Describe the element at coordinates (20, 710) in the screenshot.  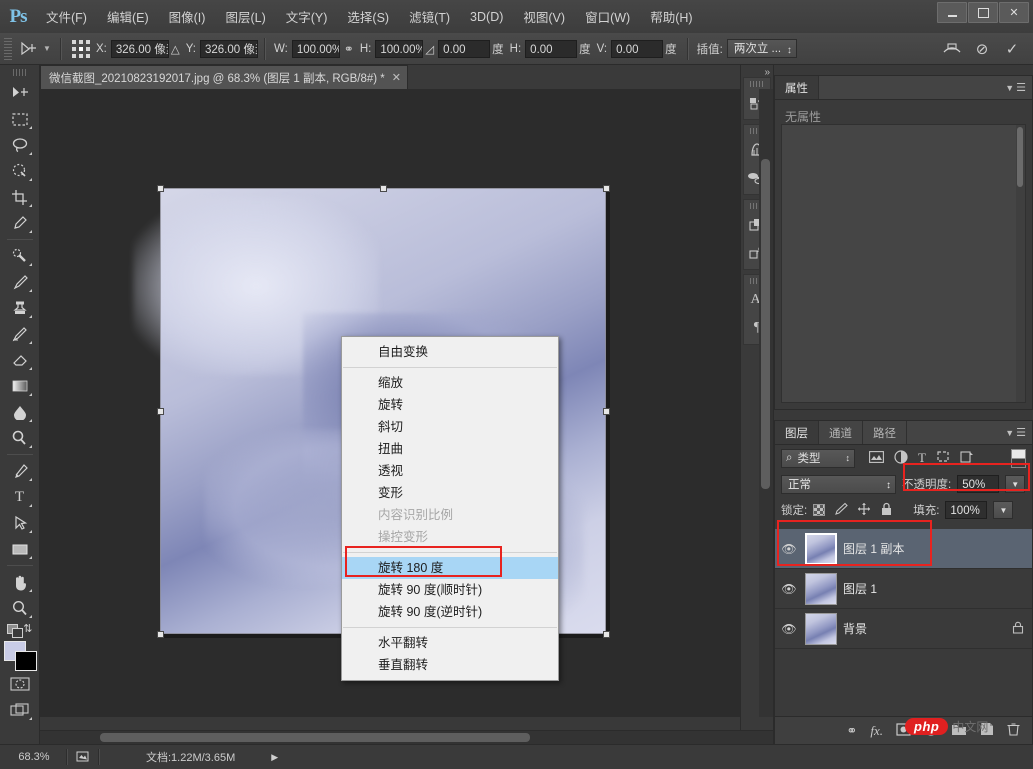
I see `screen-mode-icon` at that location.